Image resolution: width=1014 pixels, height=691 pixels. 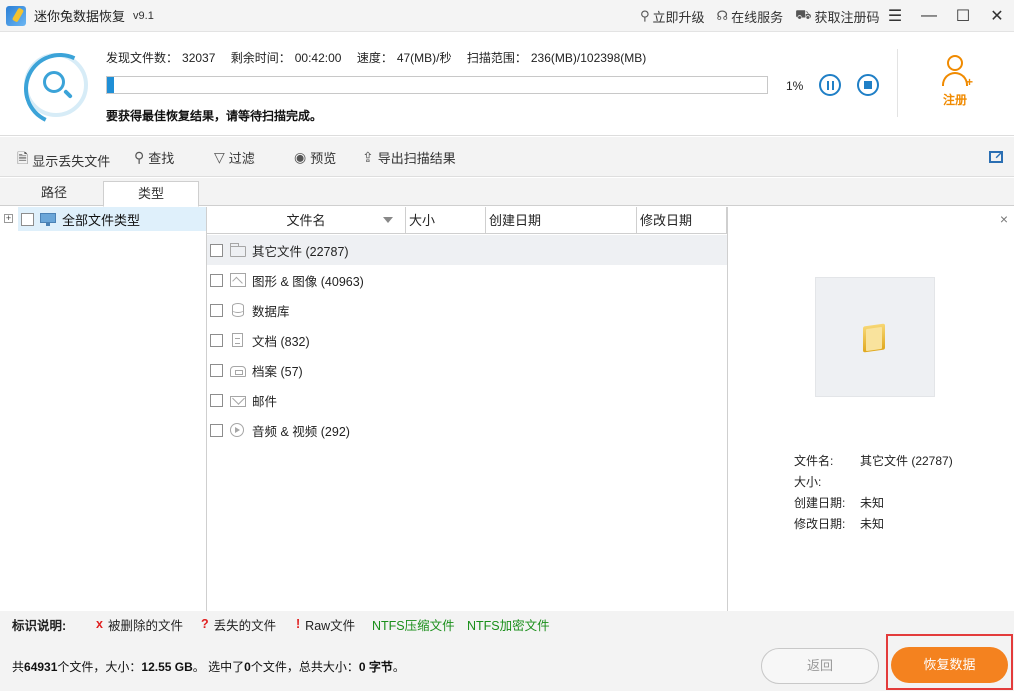 What do you see at coordinates (143, 15) in the screenshot?
I see `app-version: v9.1` at bounding box center [143, 15].